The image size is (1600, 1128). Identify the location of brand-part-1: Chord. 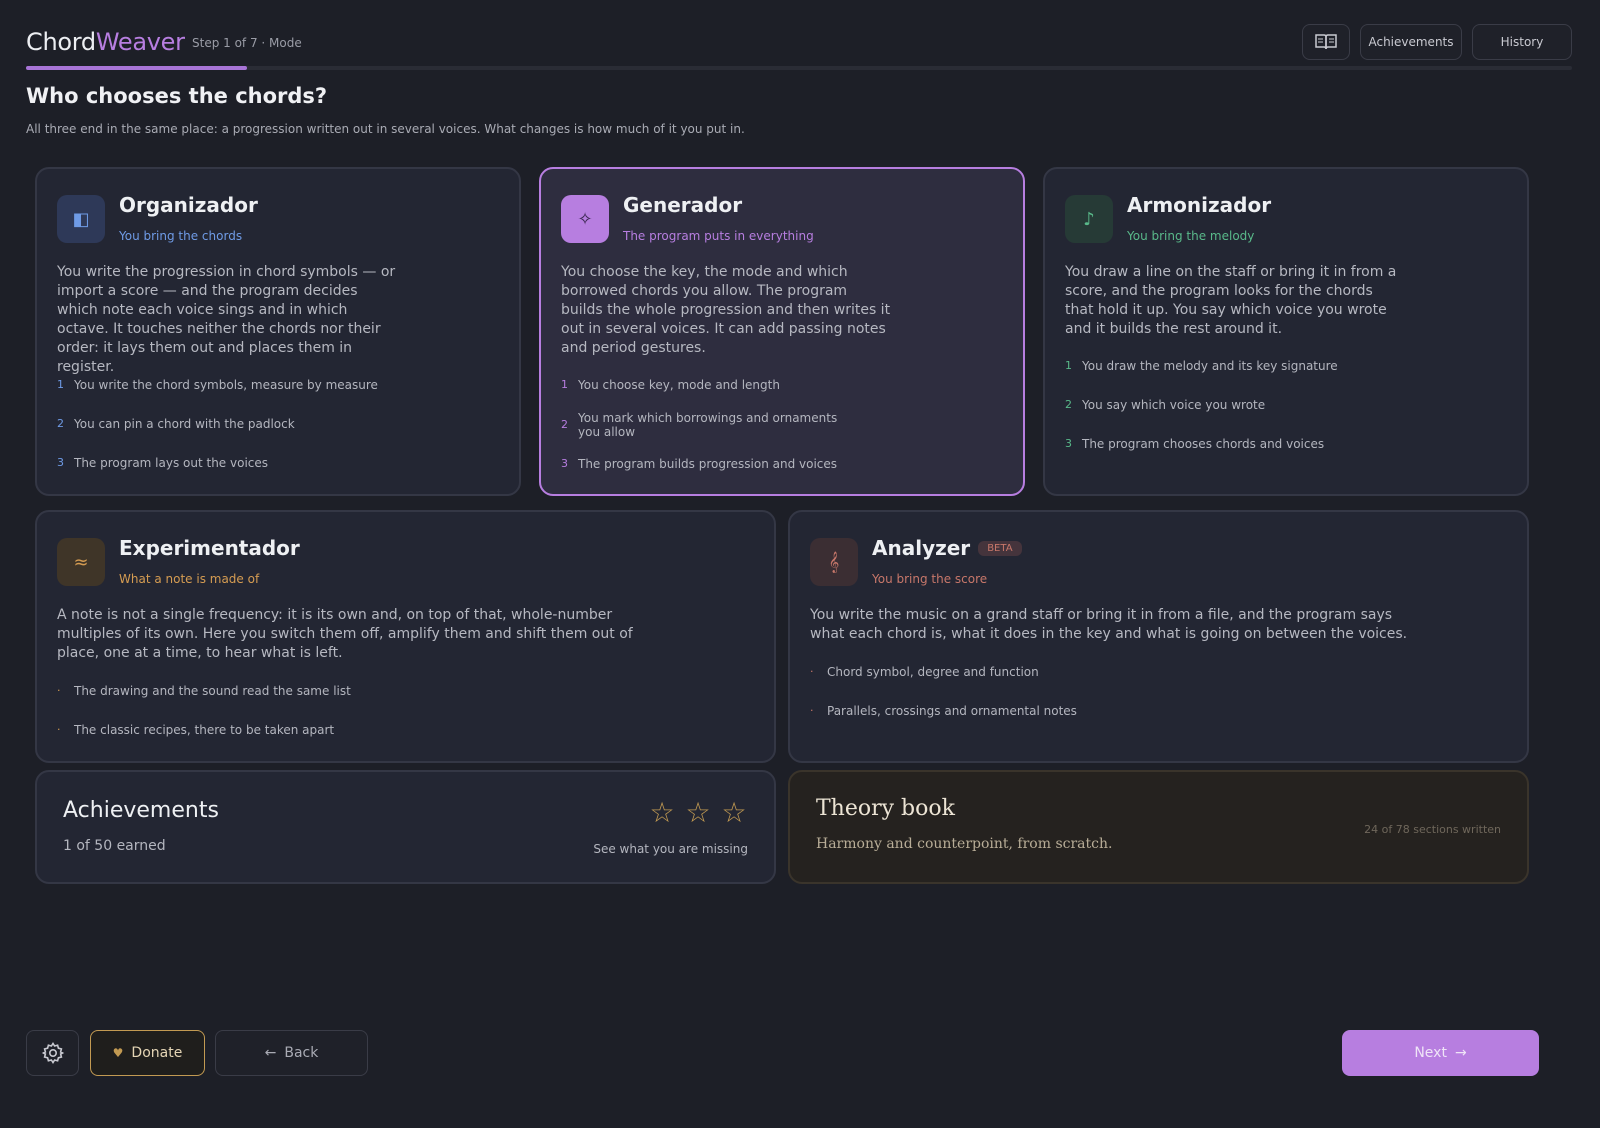
(61, 42).